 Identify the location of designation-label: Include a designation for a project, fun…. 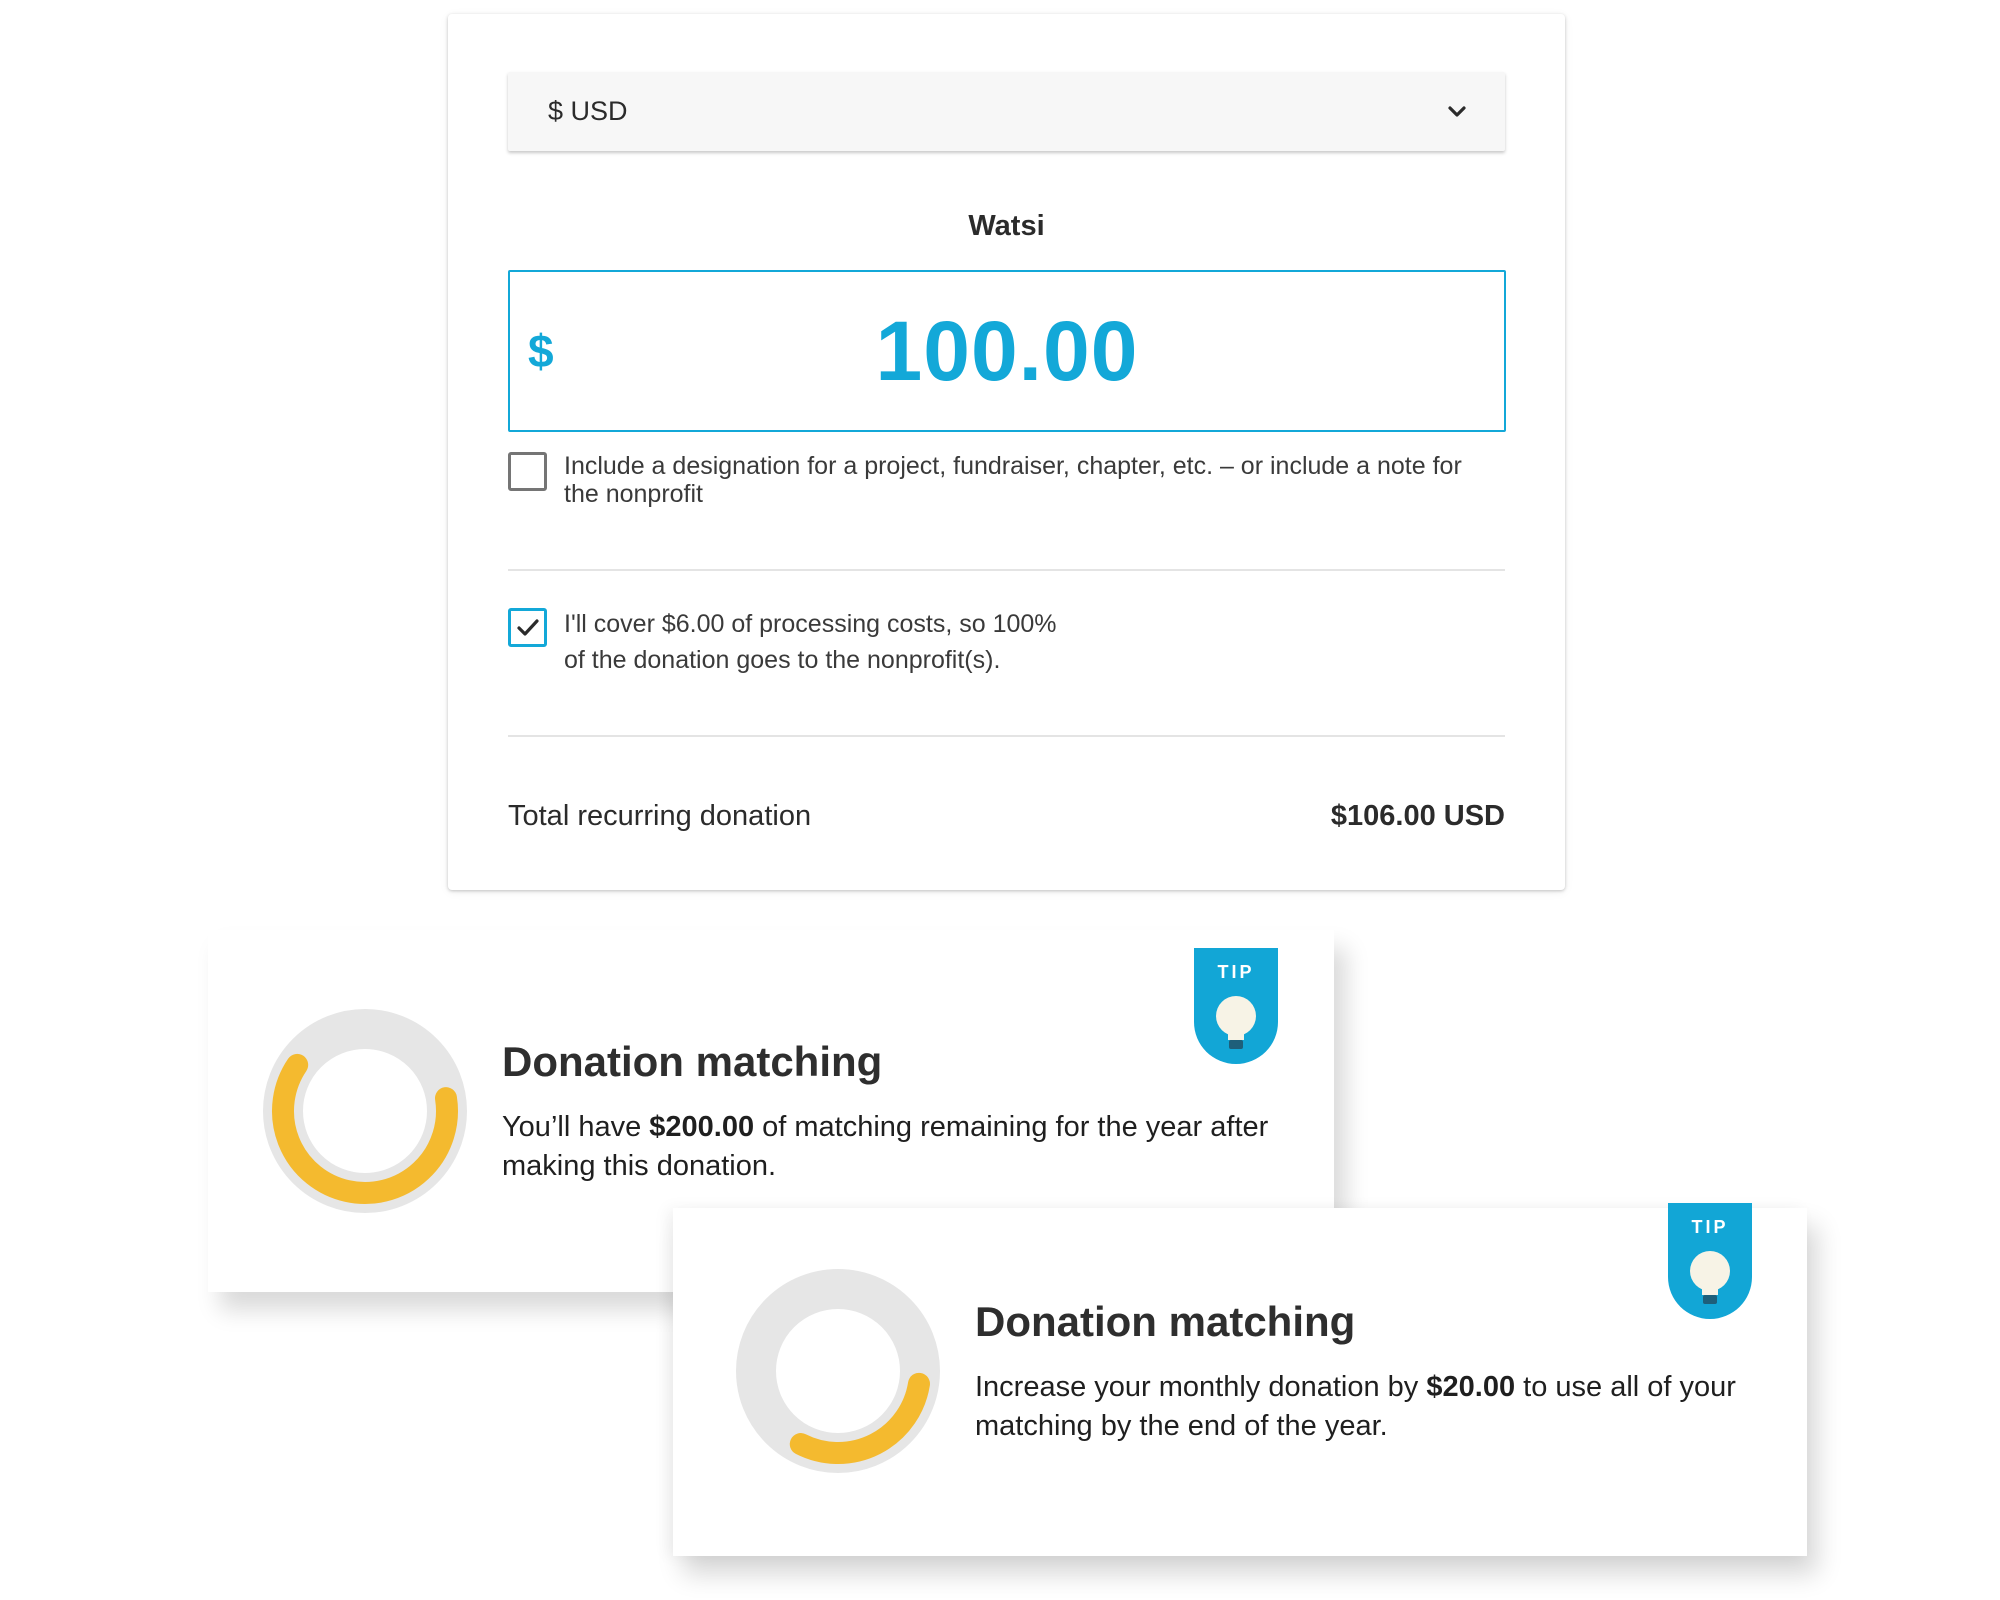
(1013, 480).